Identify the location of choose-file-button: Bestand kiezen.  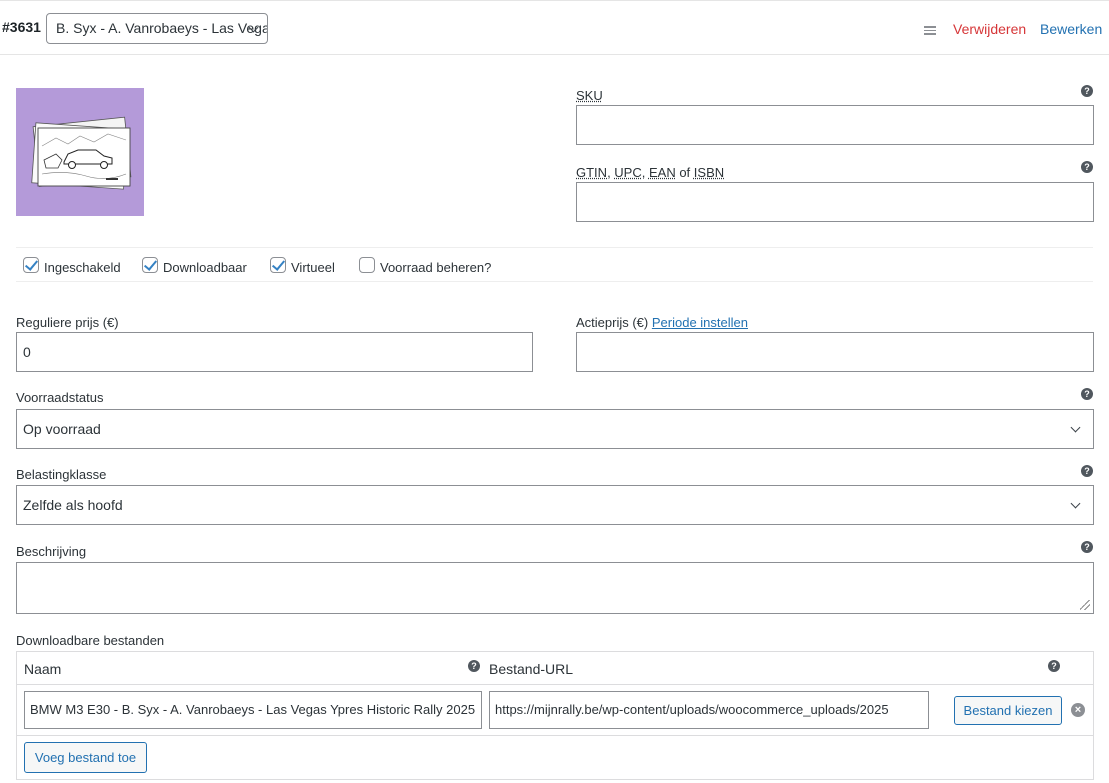
(1008, 710).